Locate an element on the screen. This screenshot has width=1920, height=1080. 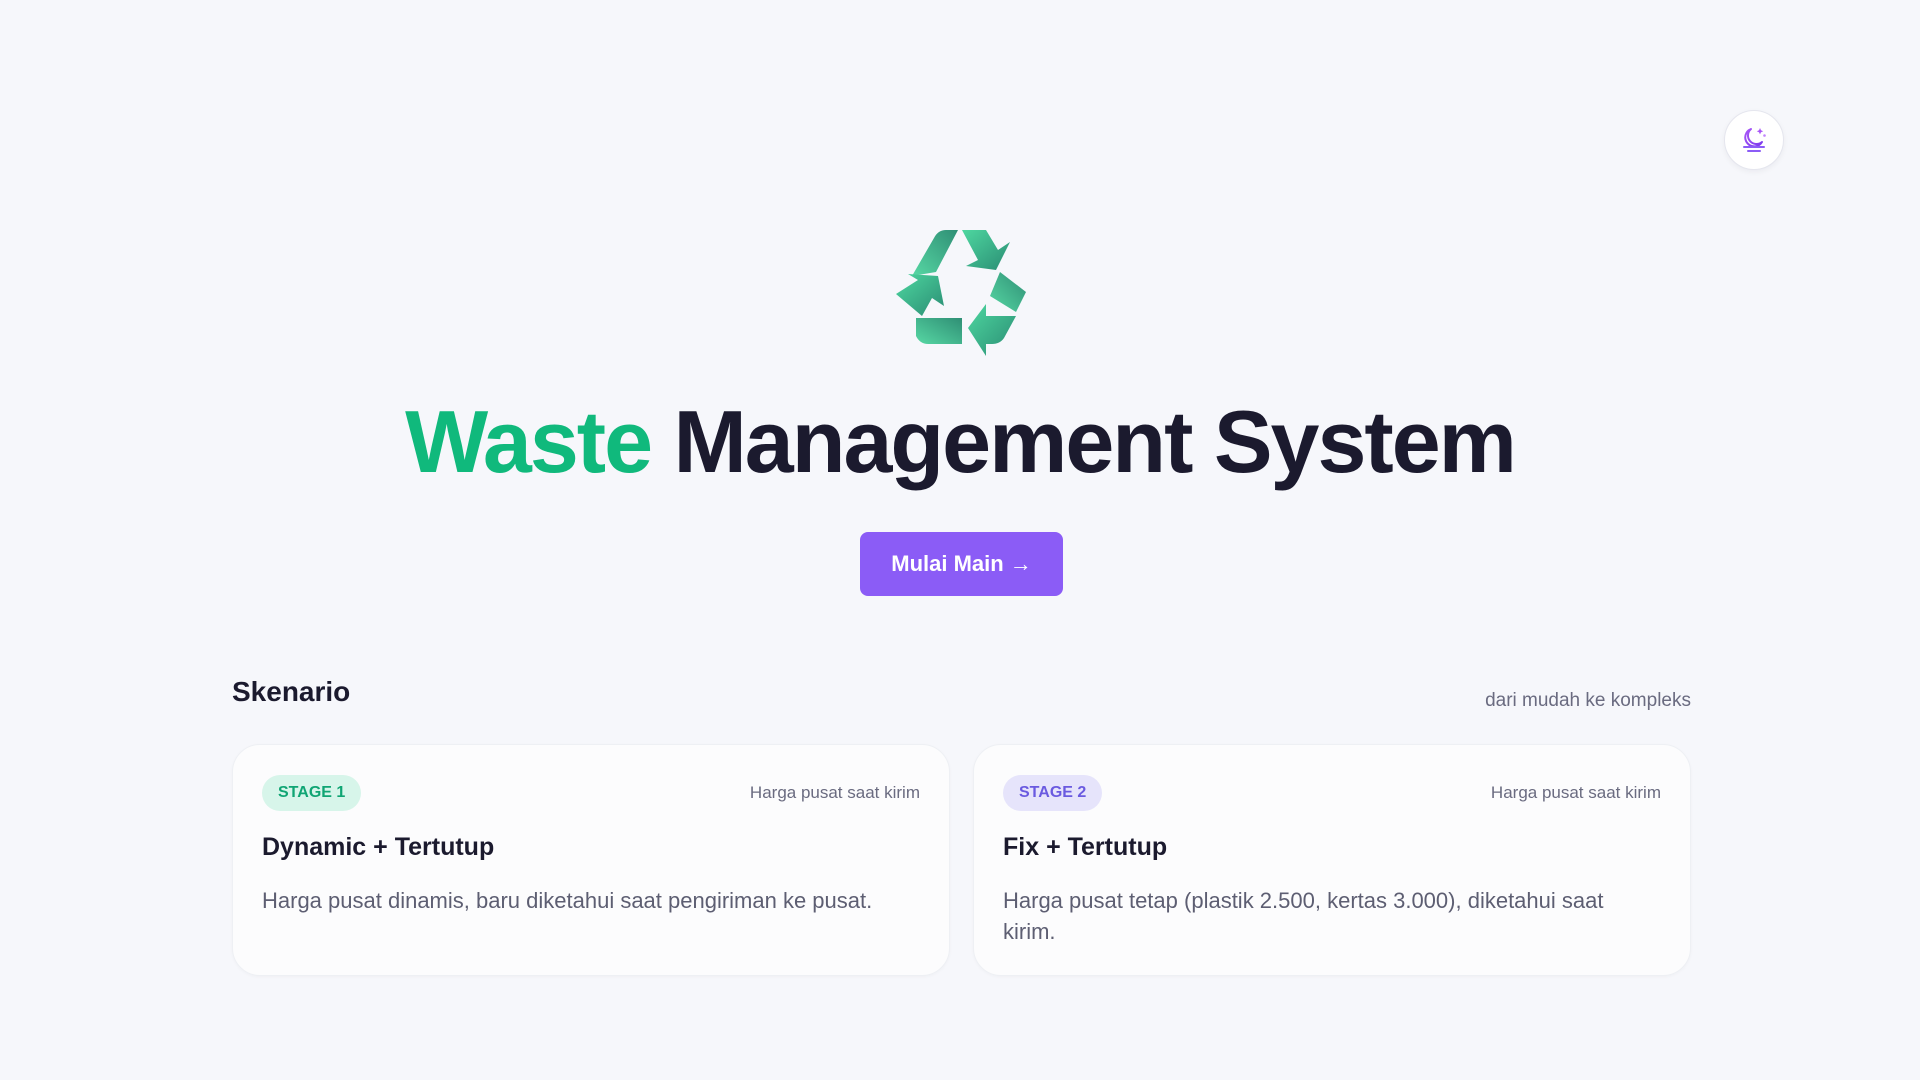
stage-badge: STAGE 1 is located at coordinates (312, 793).